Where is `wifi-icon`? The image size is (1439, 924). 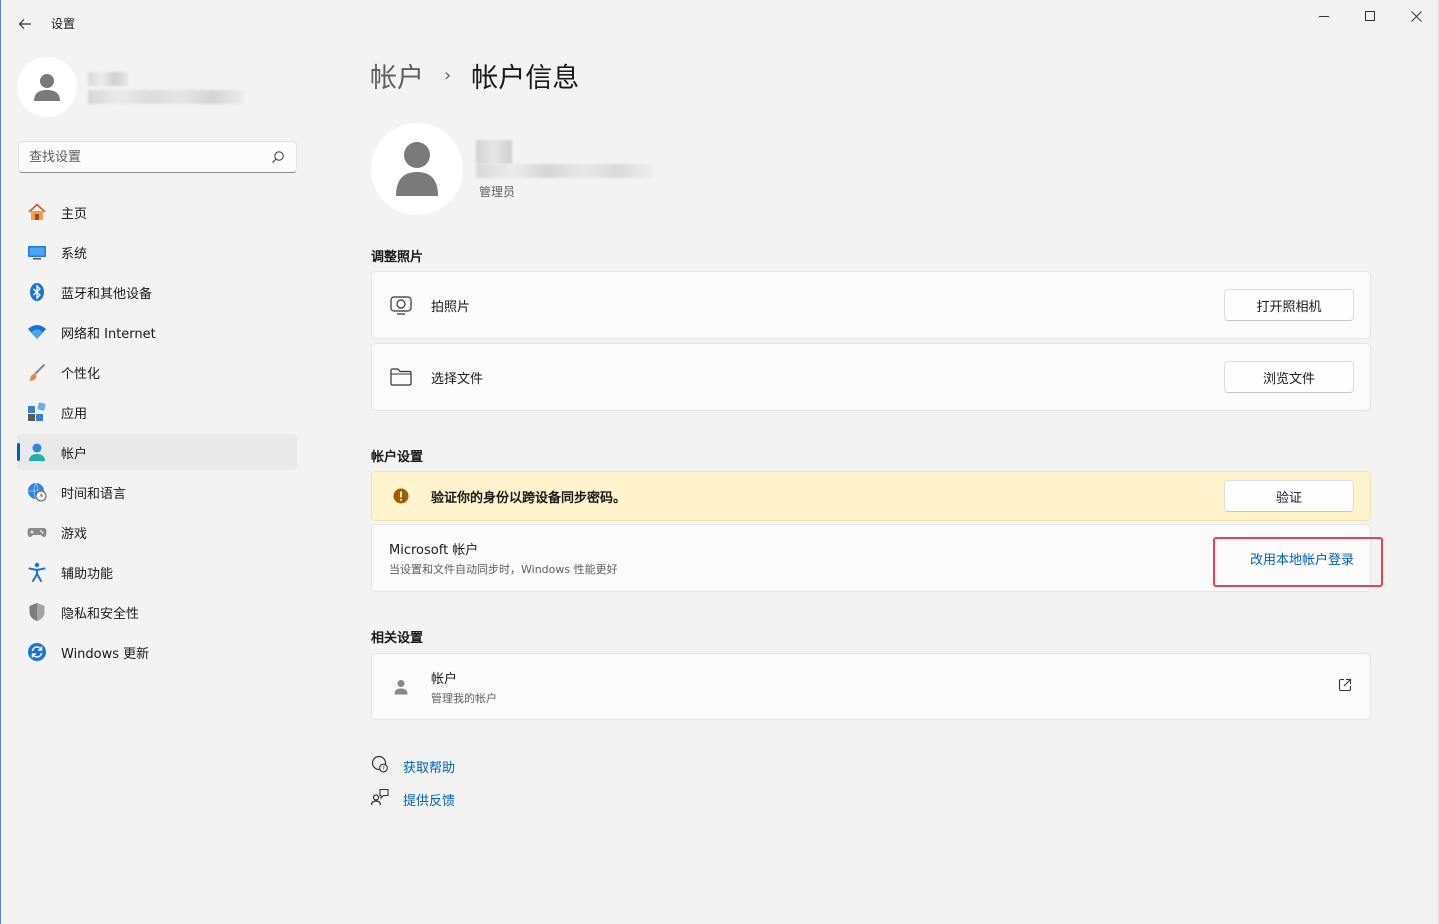
wifi-icon is located at coordinates (37, 332).